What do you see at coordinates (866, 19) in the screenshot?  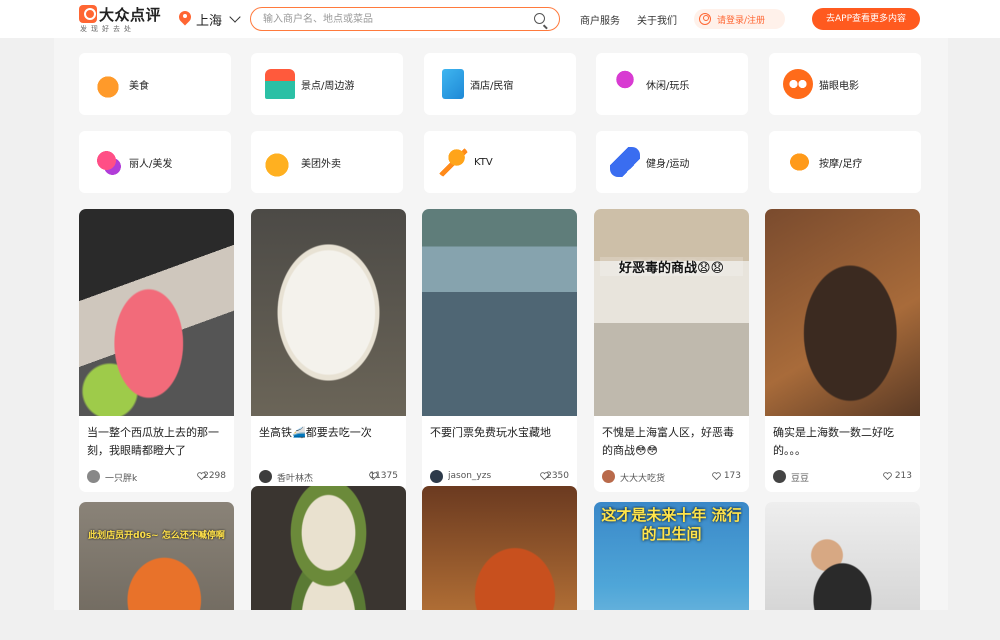 I see `open-app-button: 去APP查看更多内容` at bounding box center [866, 19].